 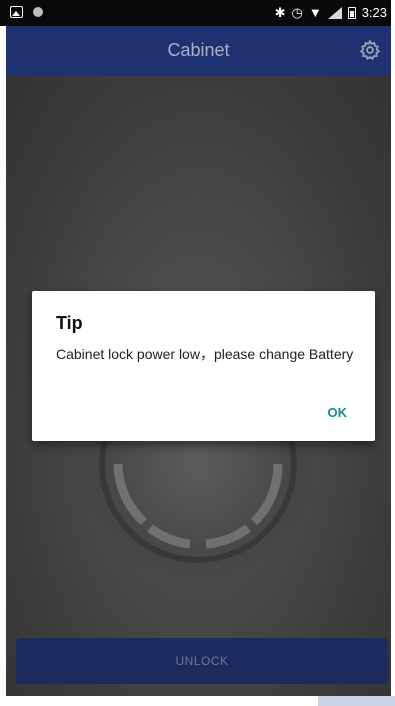 I want to click on status-left-icons, so click(x=26, y=12).